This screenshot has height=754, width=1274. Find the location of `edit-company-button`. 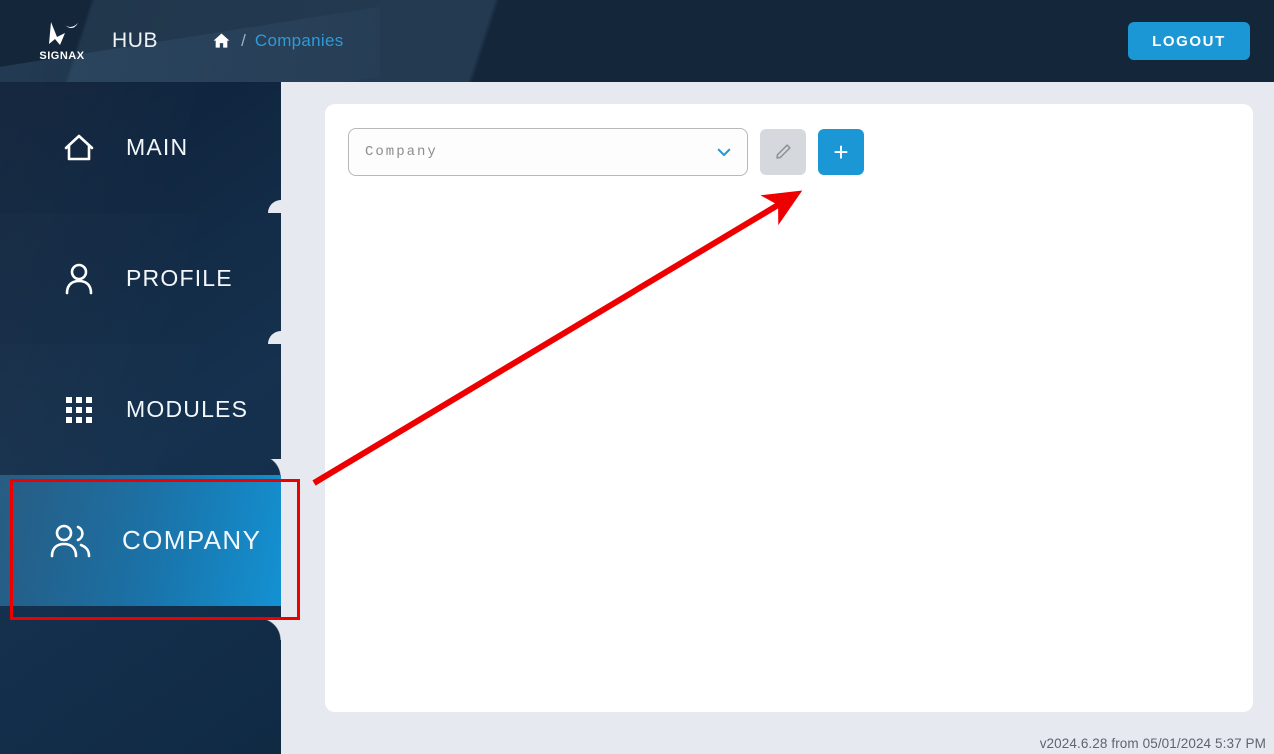

edit-company-button is located at coordinates (783, 152).